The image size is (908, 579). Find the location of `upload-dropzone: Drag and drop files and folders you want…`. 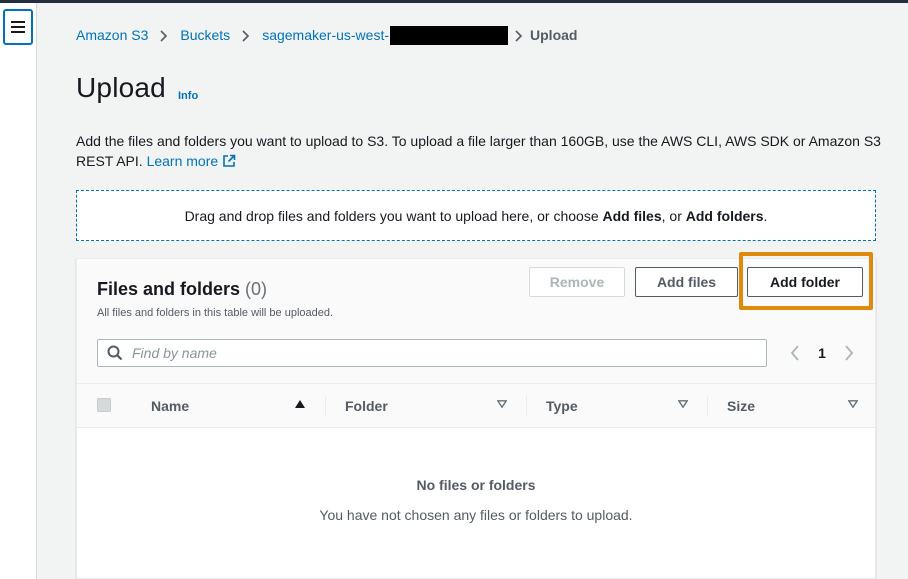

upload-dropzone: Drag and drop files and folders you want… is located at coordinates (476, 215).